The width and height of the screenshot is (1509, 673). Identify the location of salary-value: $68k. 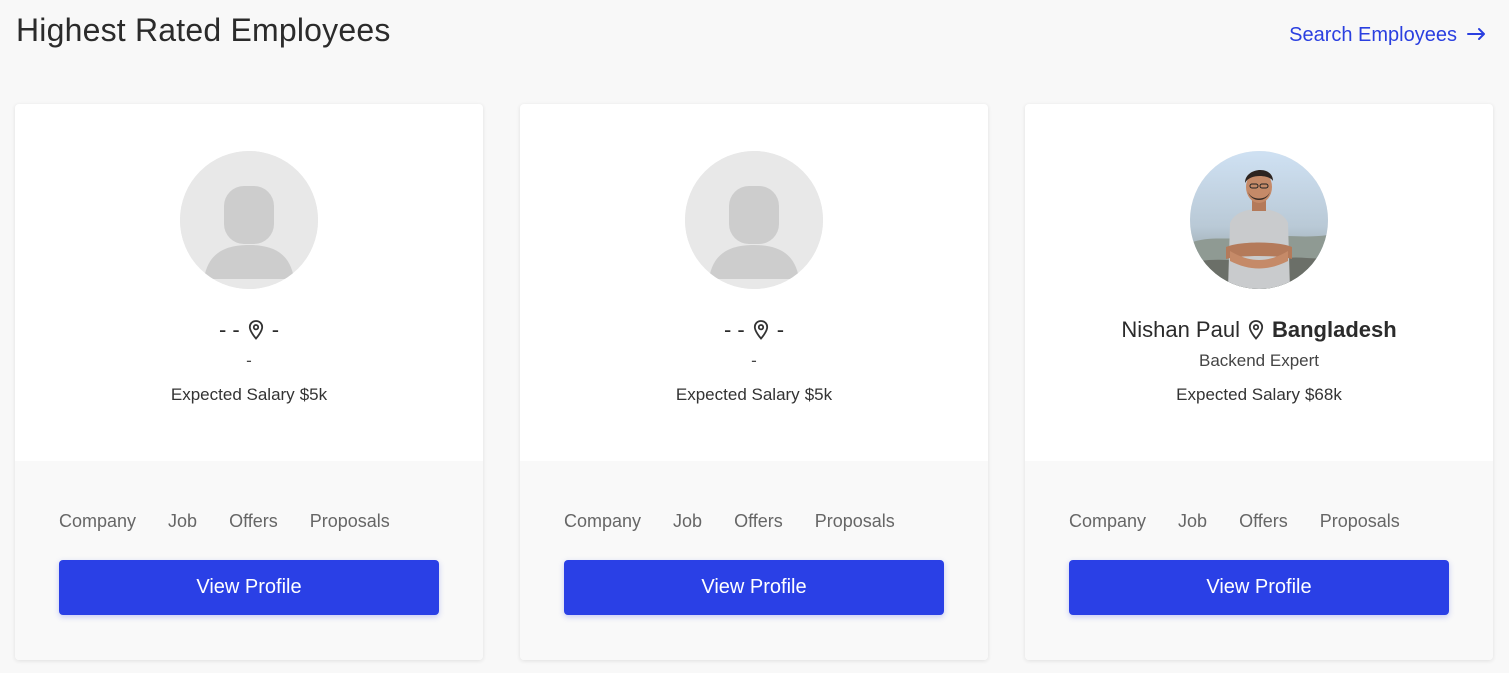
(1323, 394).